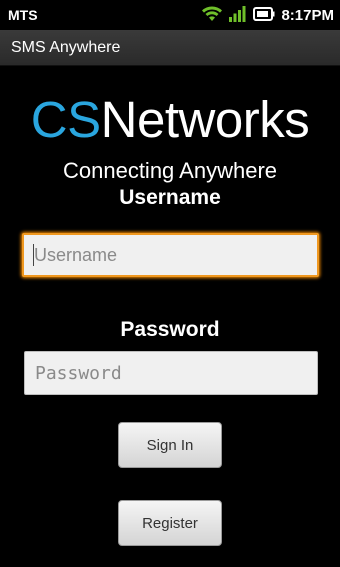  Describe the element at coordinates (170, 48) in the screenshot. I see `app-title-bar: SMS Anywhere` at that location.